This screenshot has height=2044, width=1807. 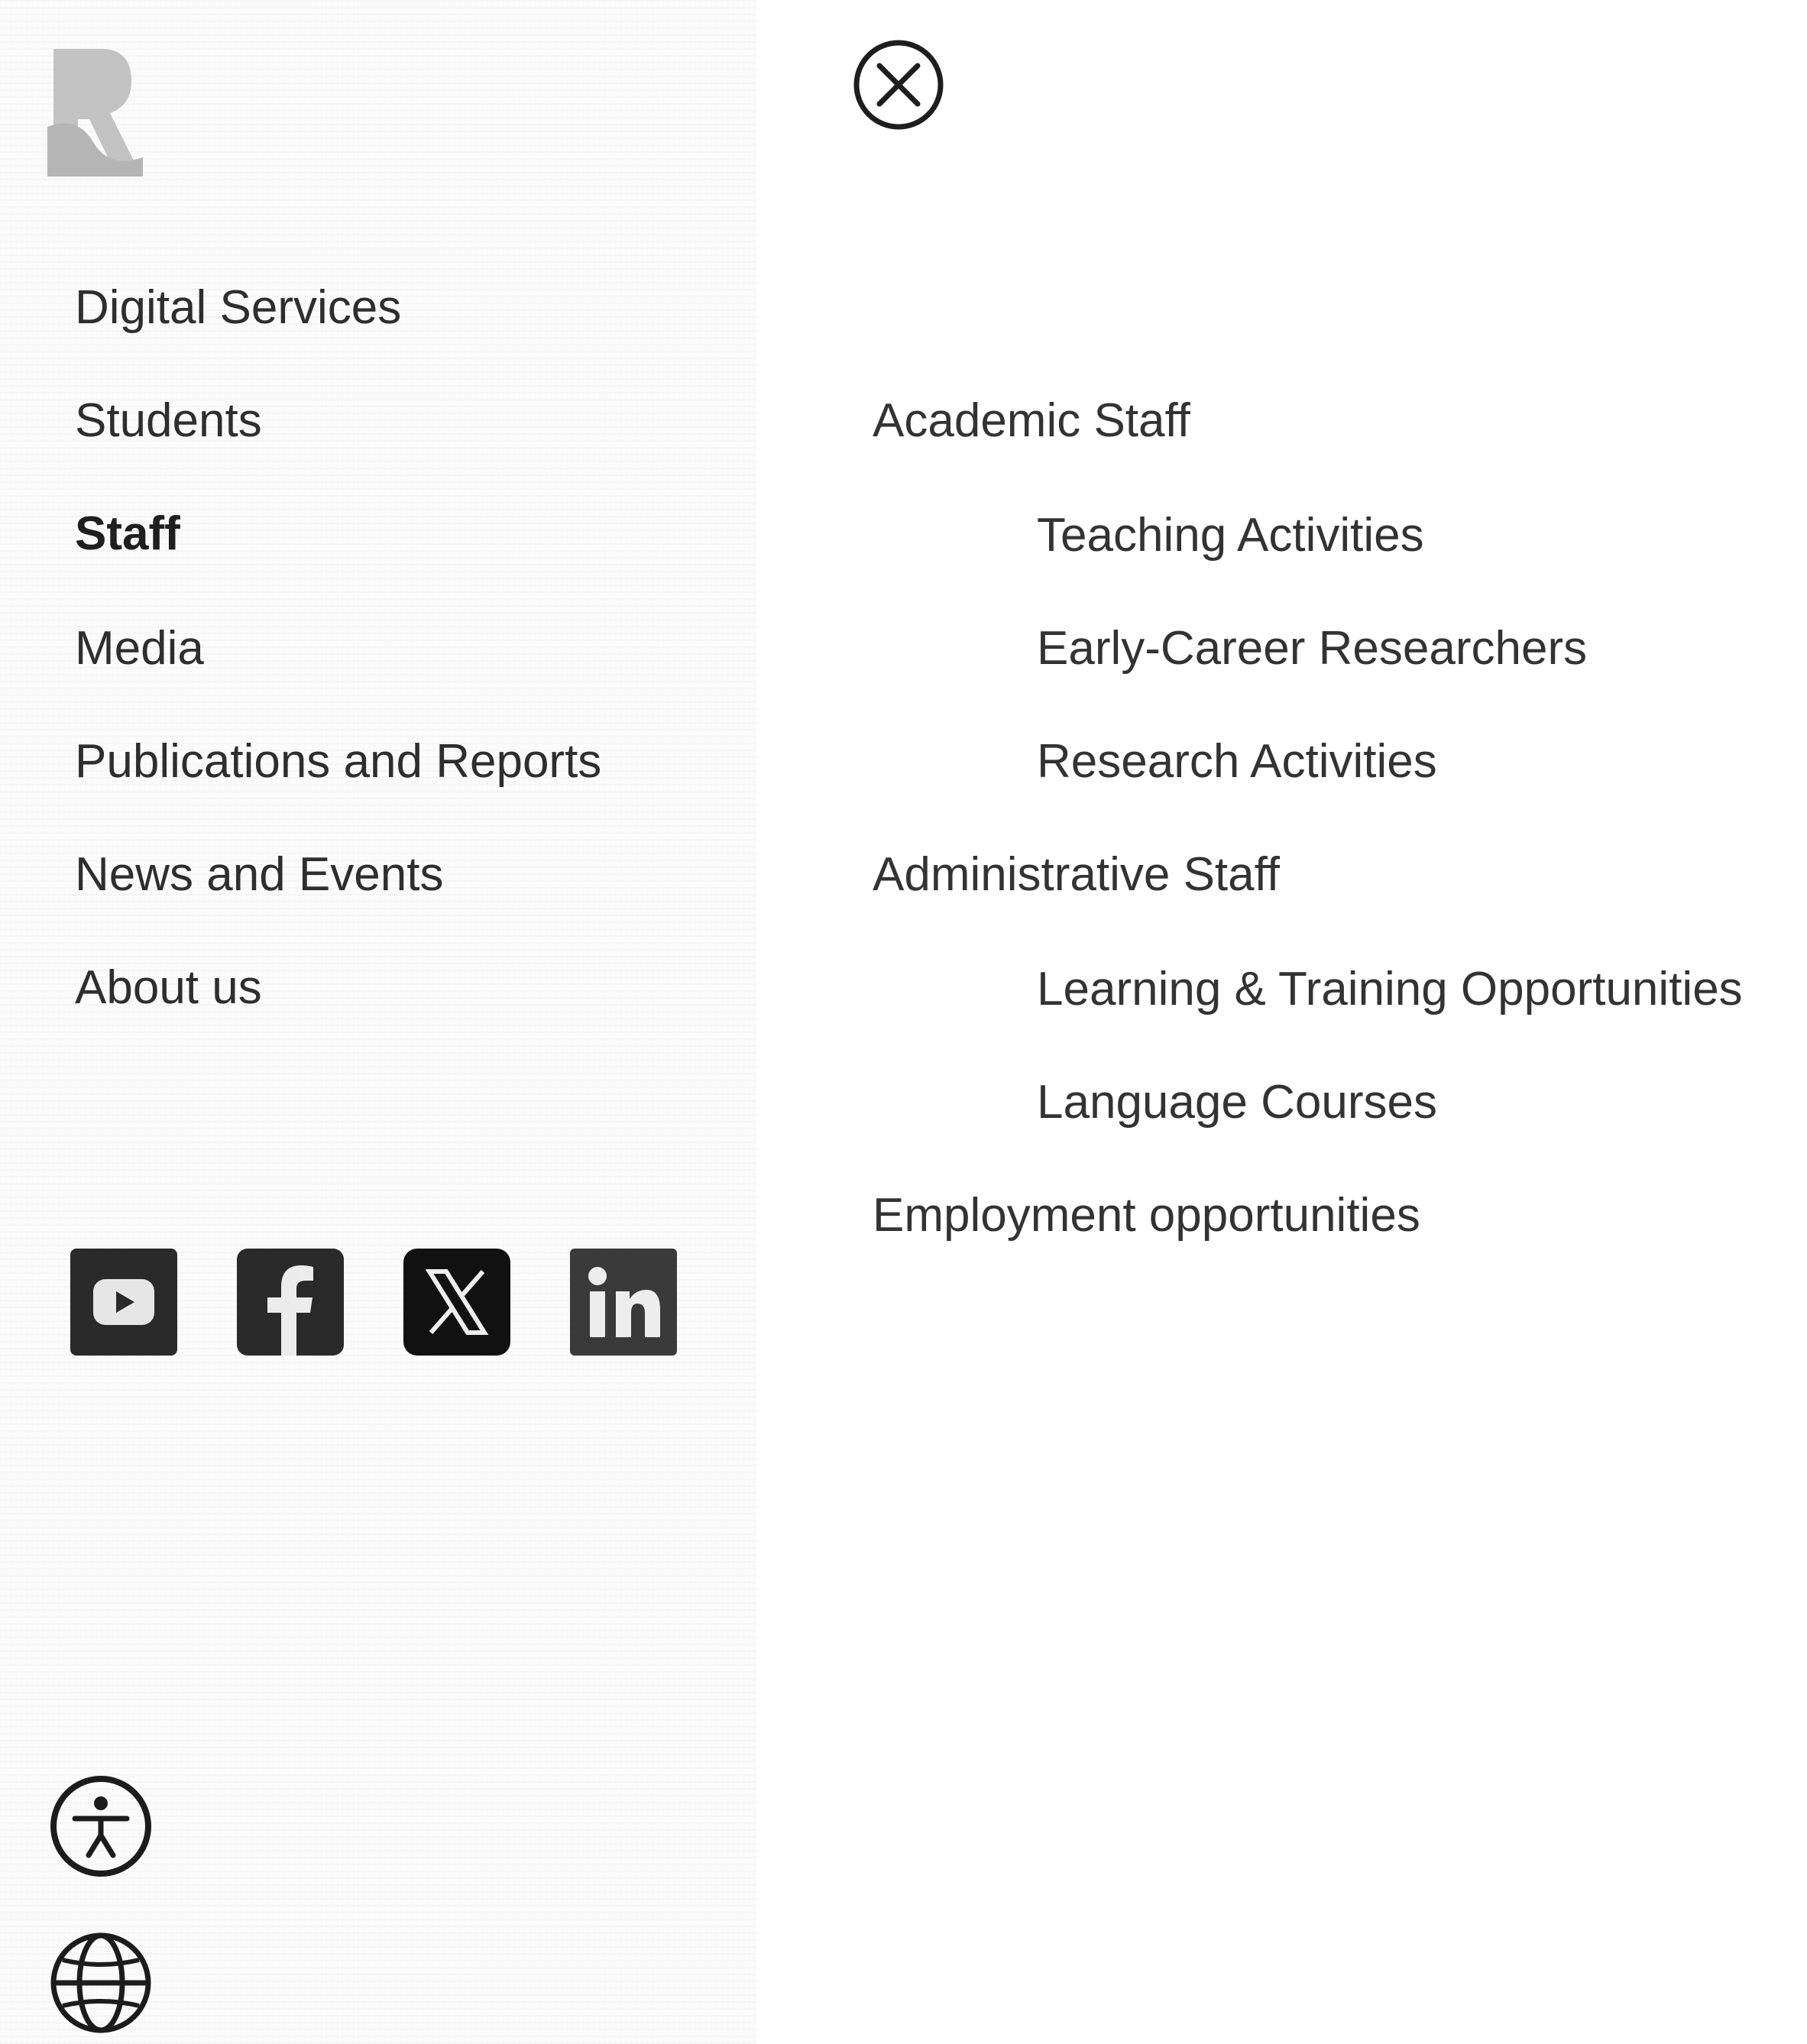 I want to click on nav-item-publications-and-reports: Publications and Reports, so click(x=338, y=762).